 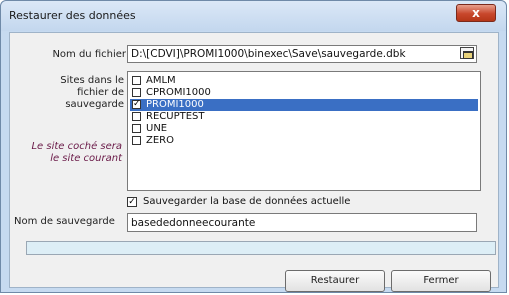 What do you see at coordinates (72, 15) in the screenshot?
I see `window-title: Restaurer des données` at bounding box center [72, 15].